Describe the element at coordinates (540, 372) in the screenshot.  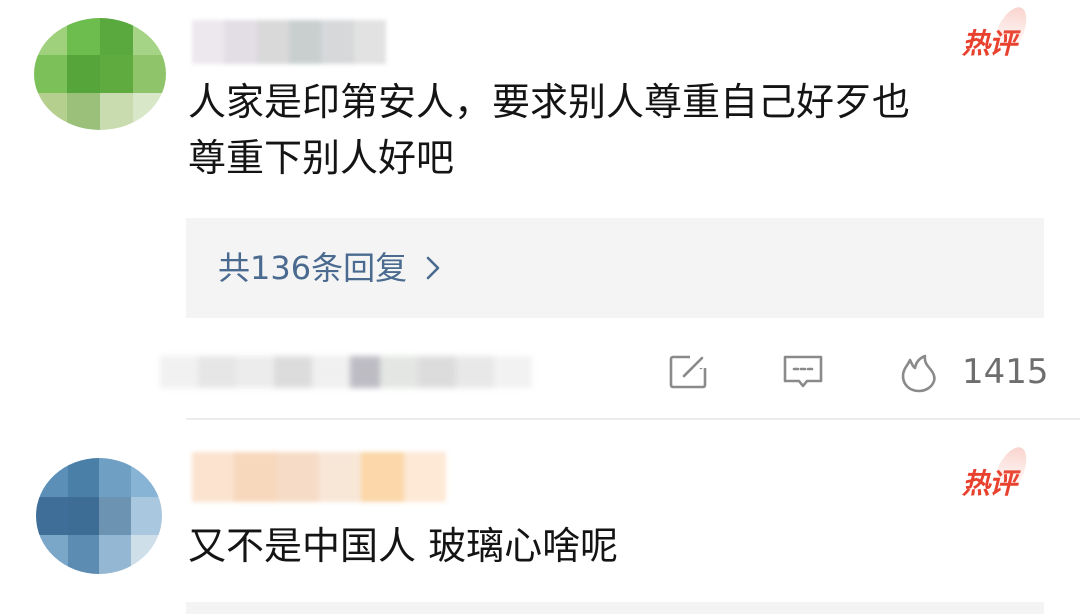
I see `comment-action-row: 1415` at that location.